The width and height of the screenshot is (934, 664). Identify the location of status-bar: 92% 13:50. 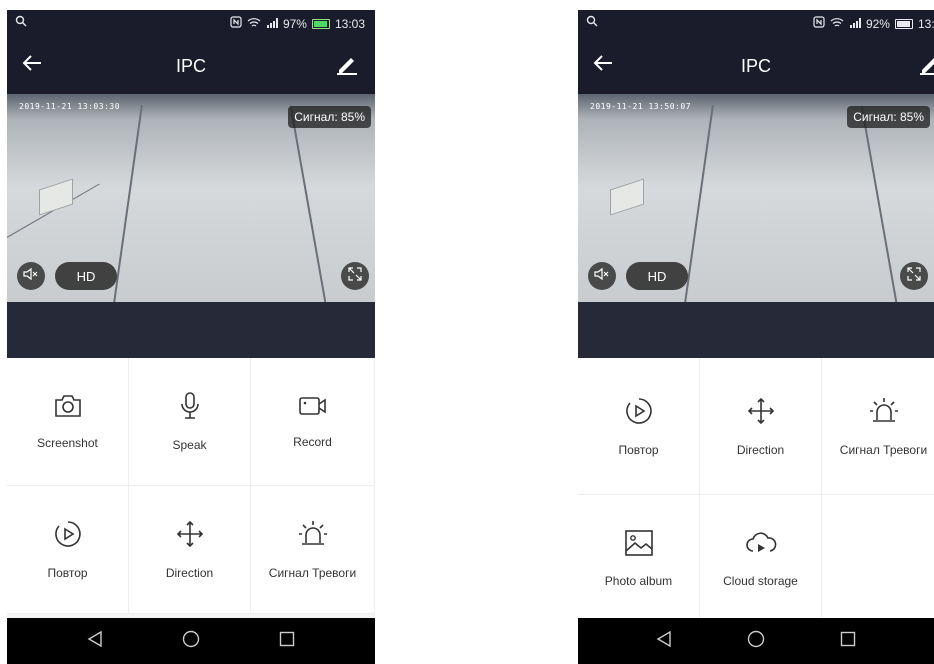
(756, 24).